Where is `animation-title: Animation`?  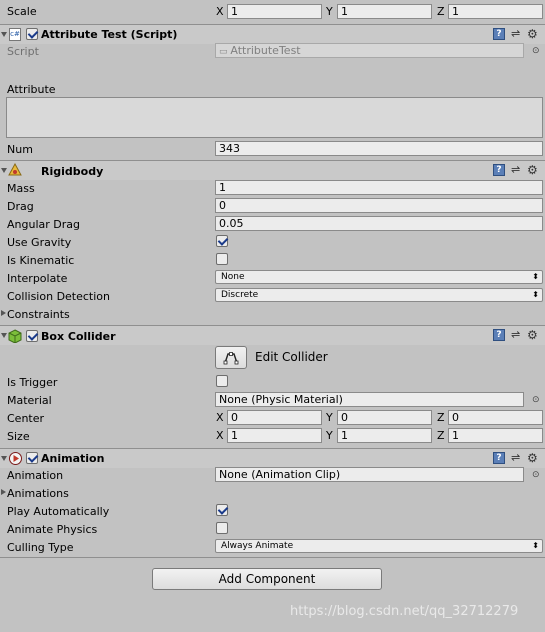
animation-title: Animation is located at coordinates (73, 458).